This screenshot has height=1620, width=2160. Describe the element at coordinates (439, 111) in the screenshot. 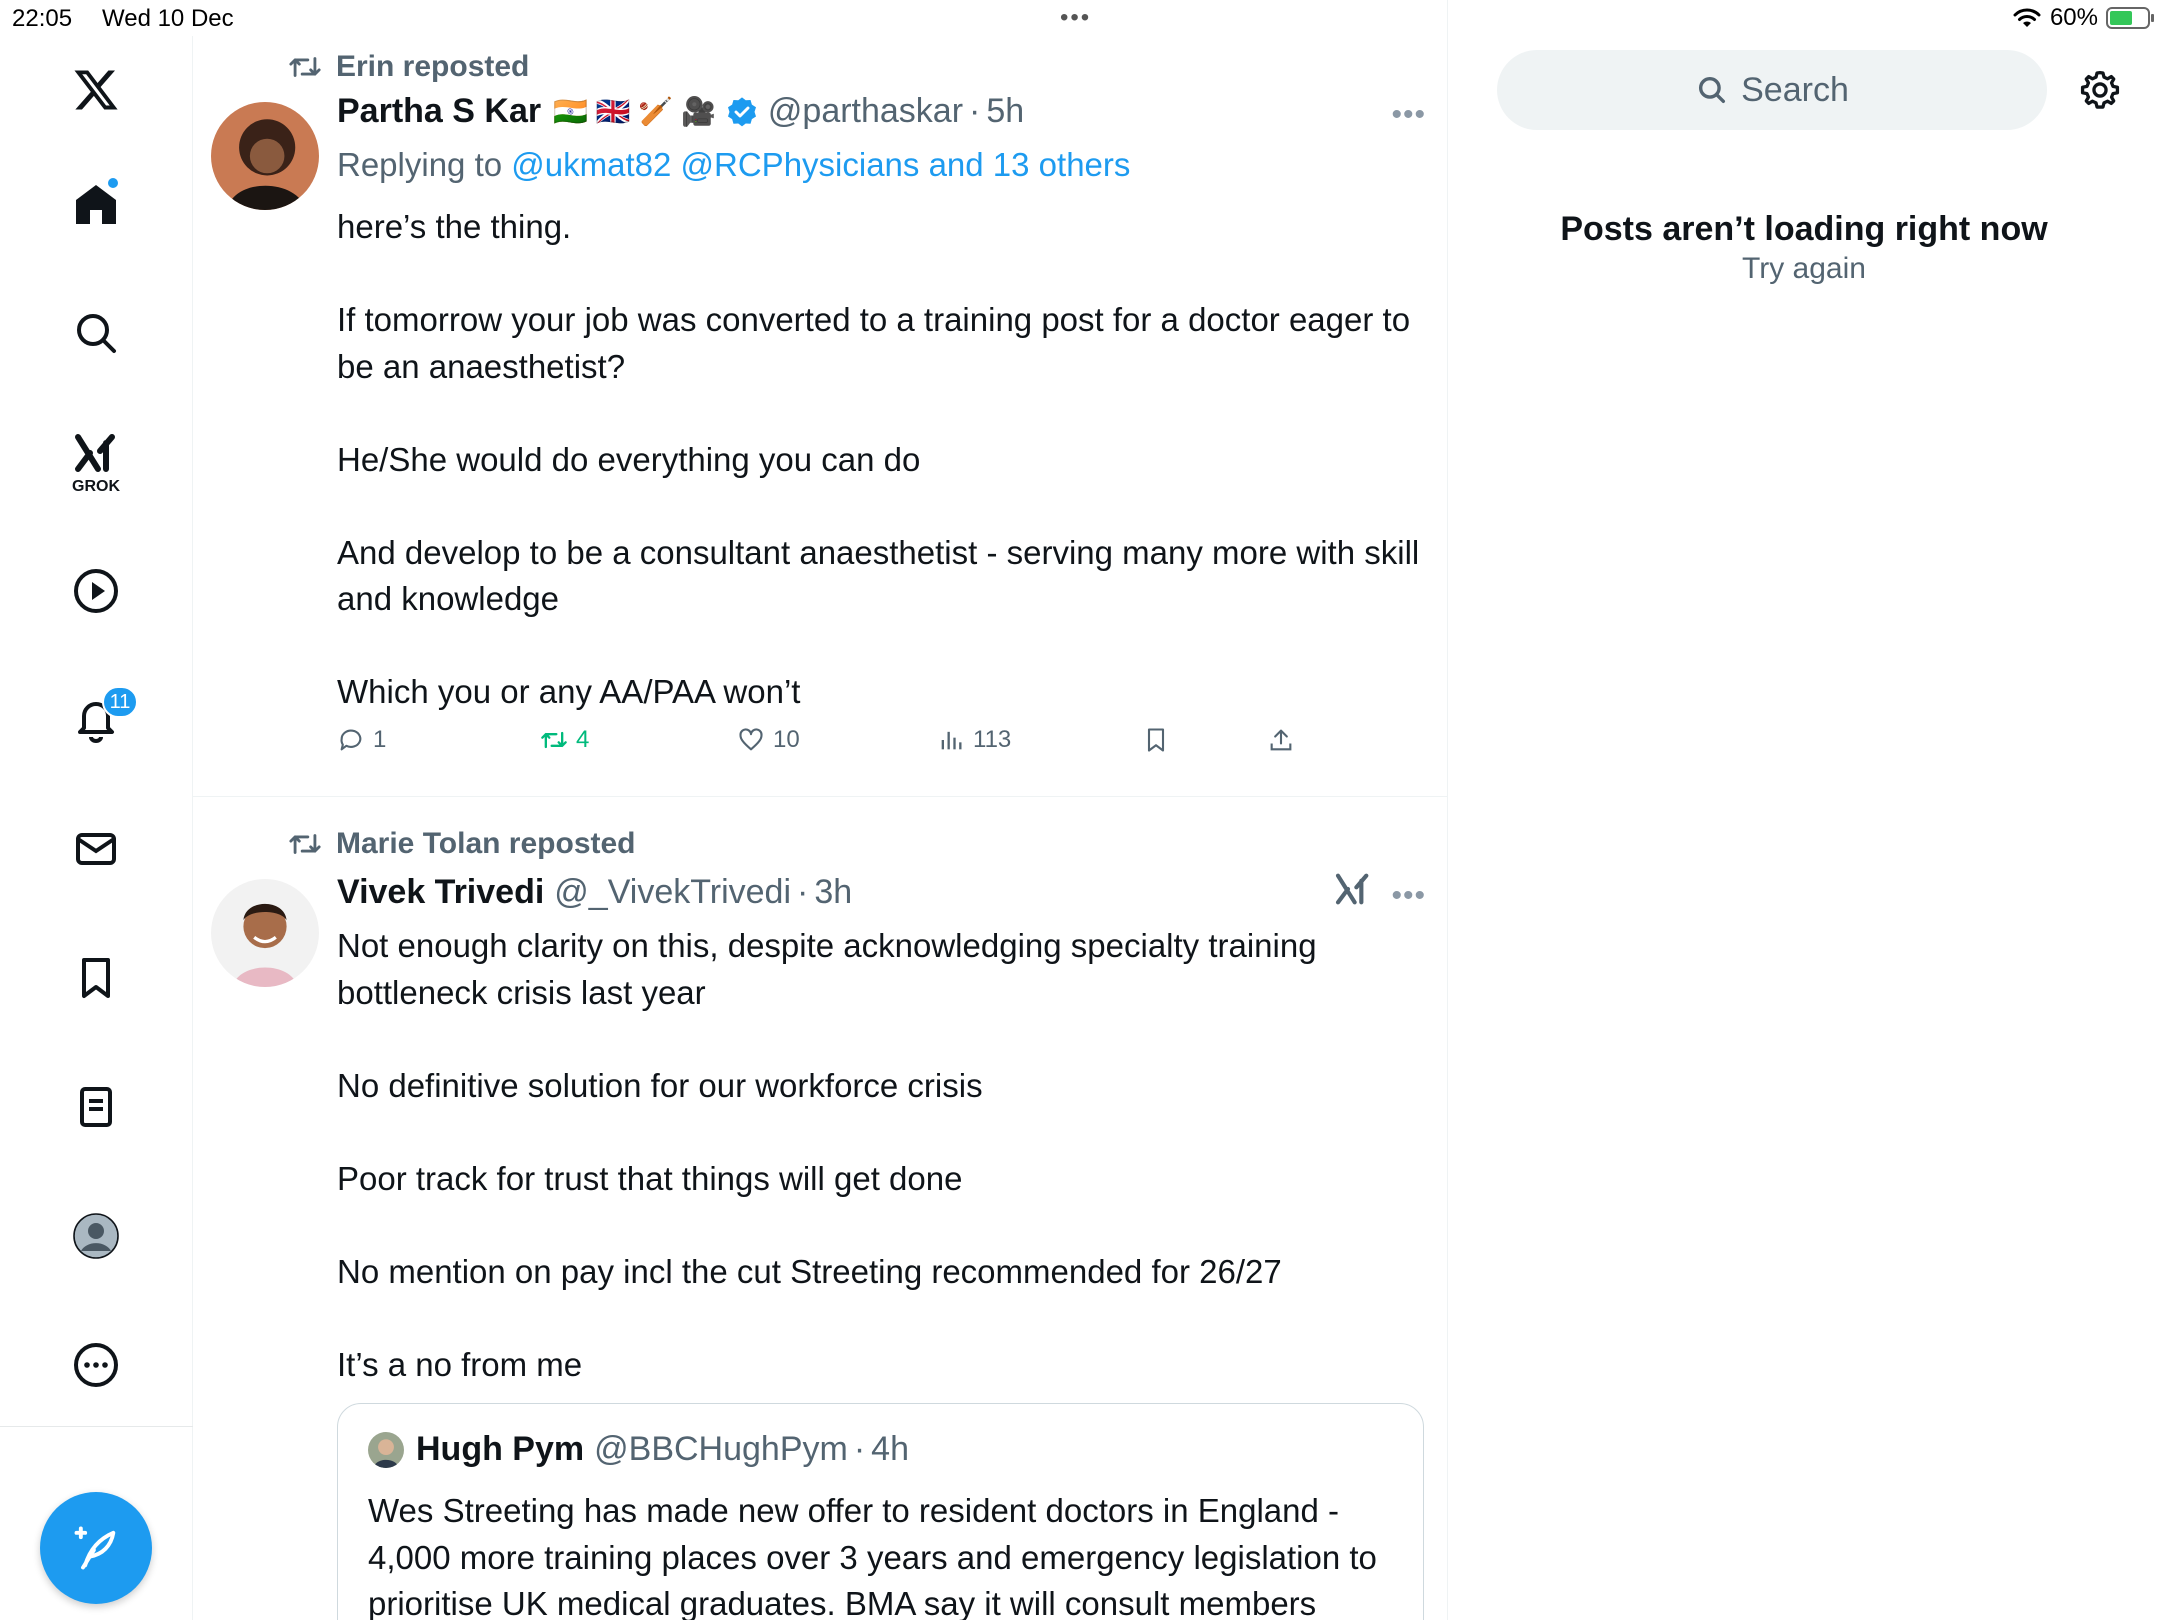

I see `author-name: Partha S Kar` at that location.